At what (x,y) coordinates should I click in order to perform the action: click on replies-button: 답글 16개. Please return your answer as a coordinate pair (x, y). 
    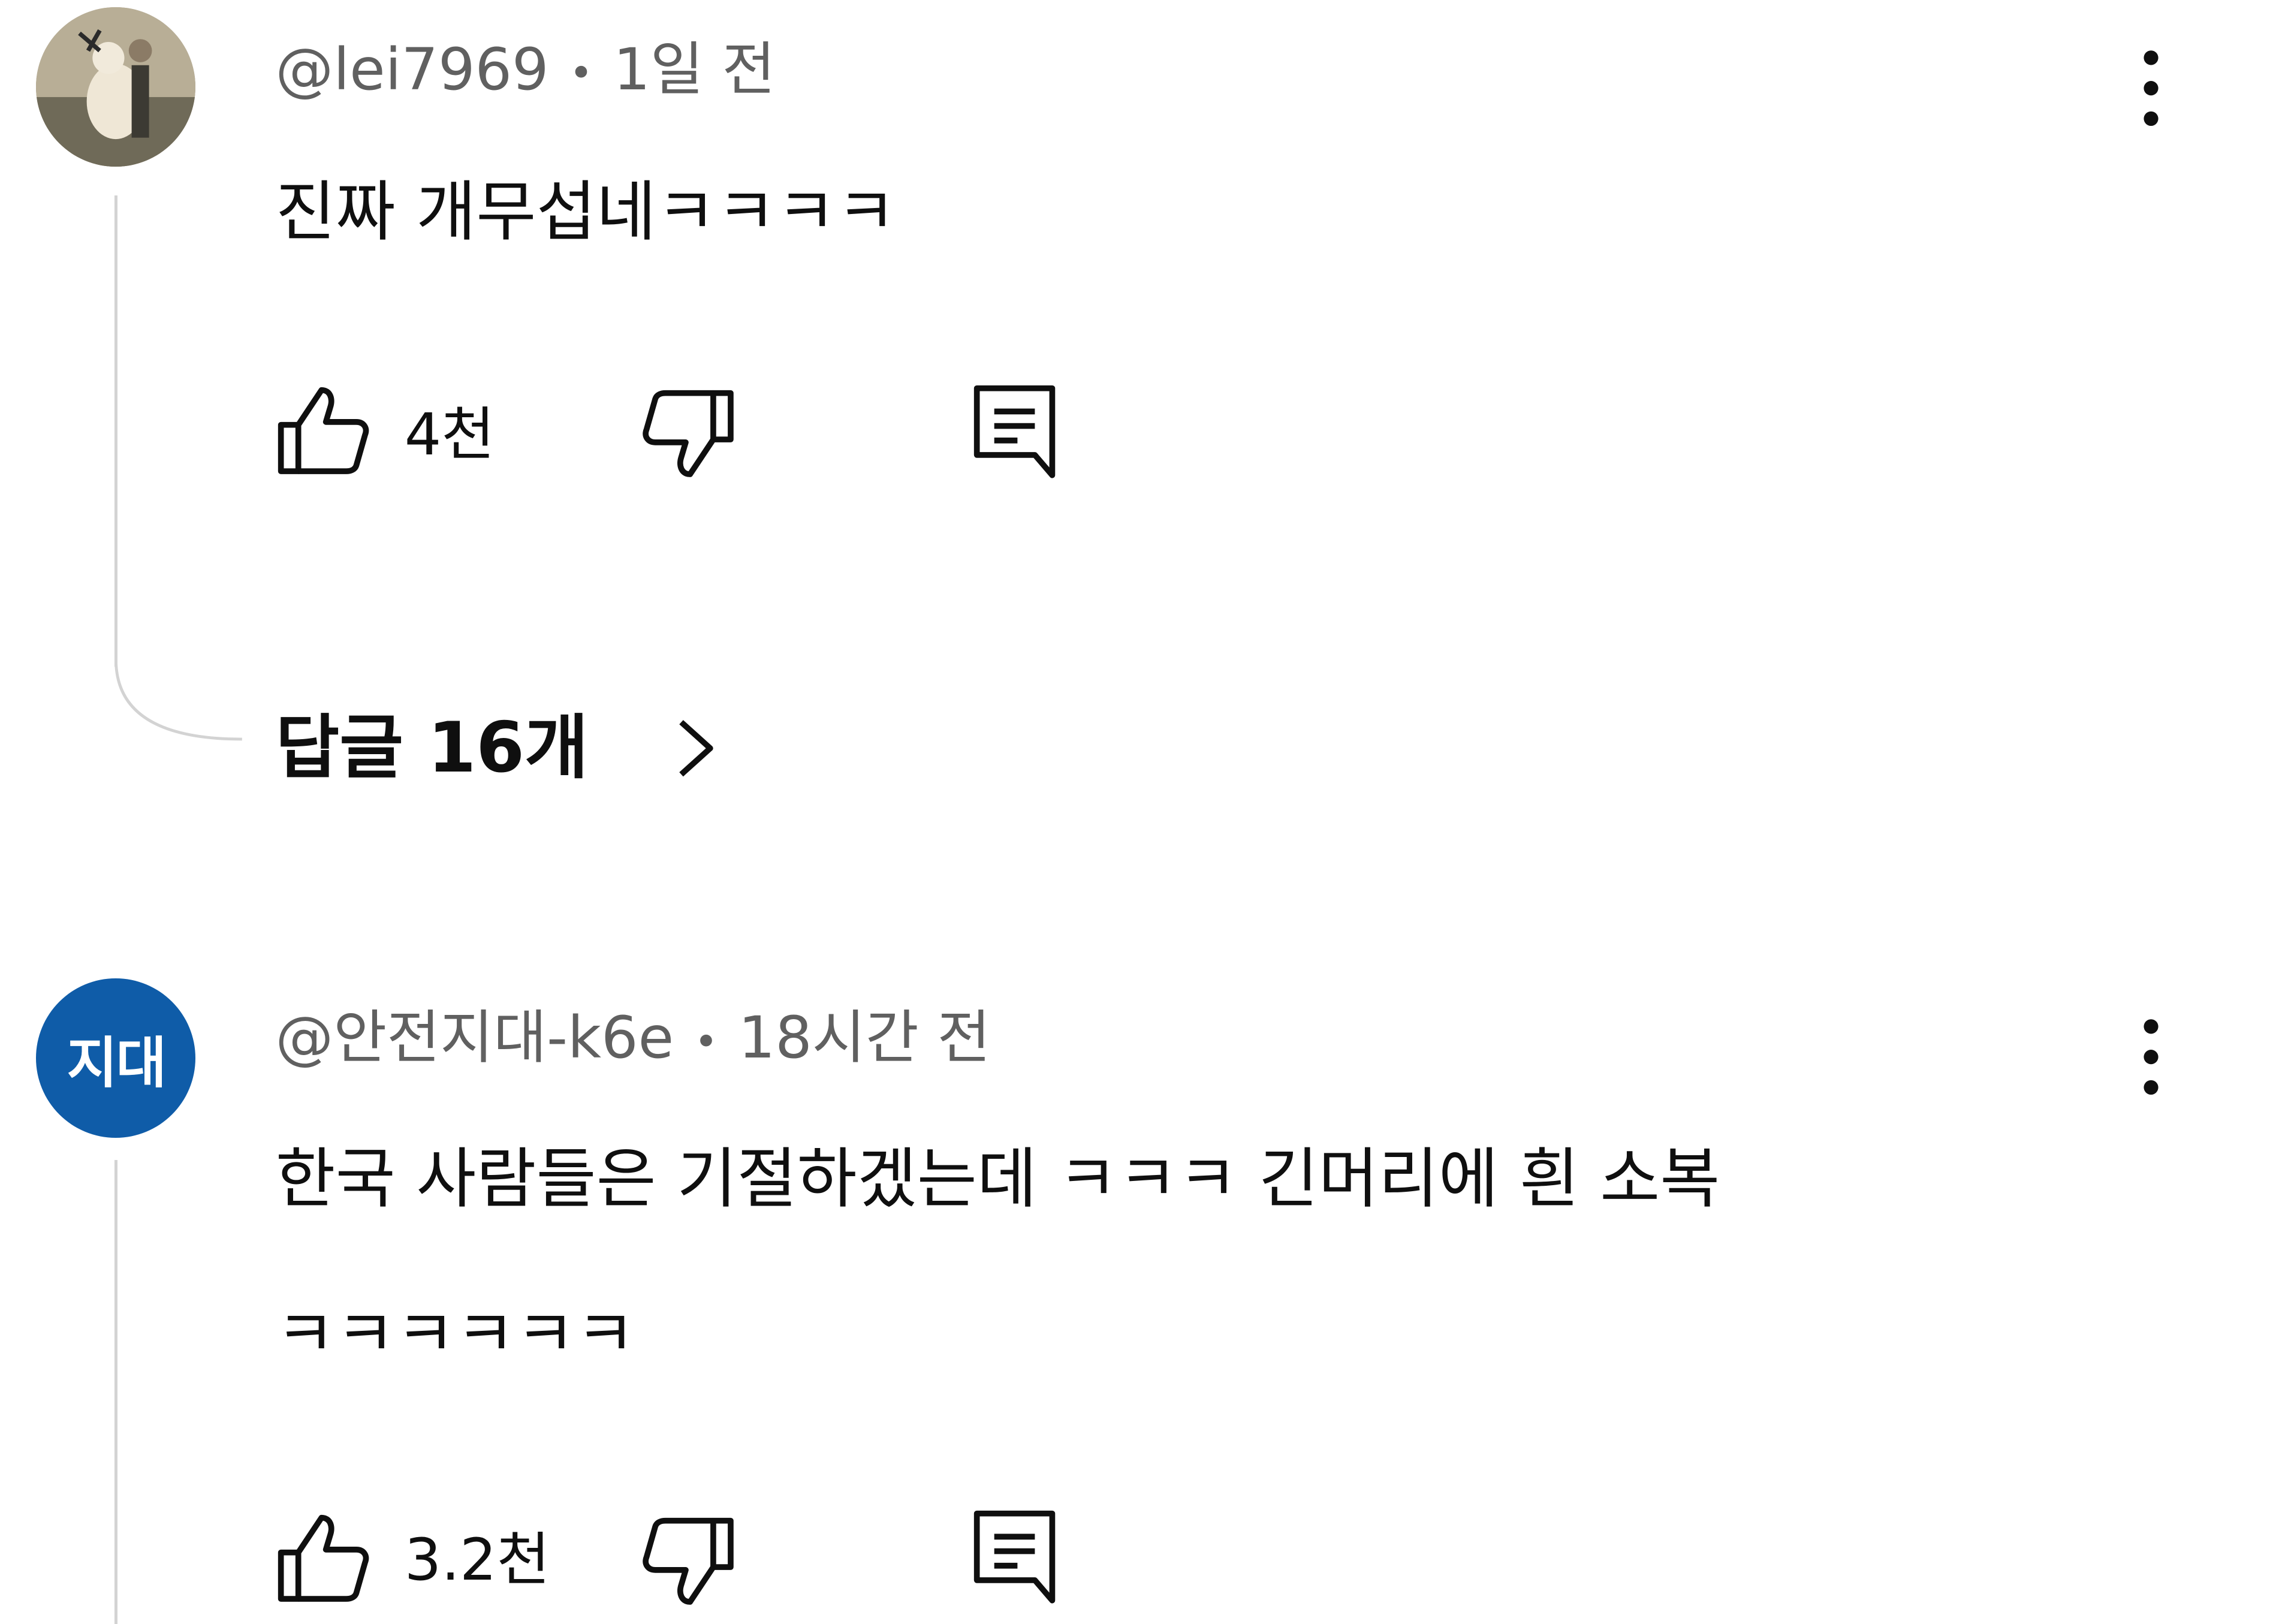
    Looking at the image, I should click on (432, 748).